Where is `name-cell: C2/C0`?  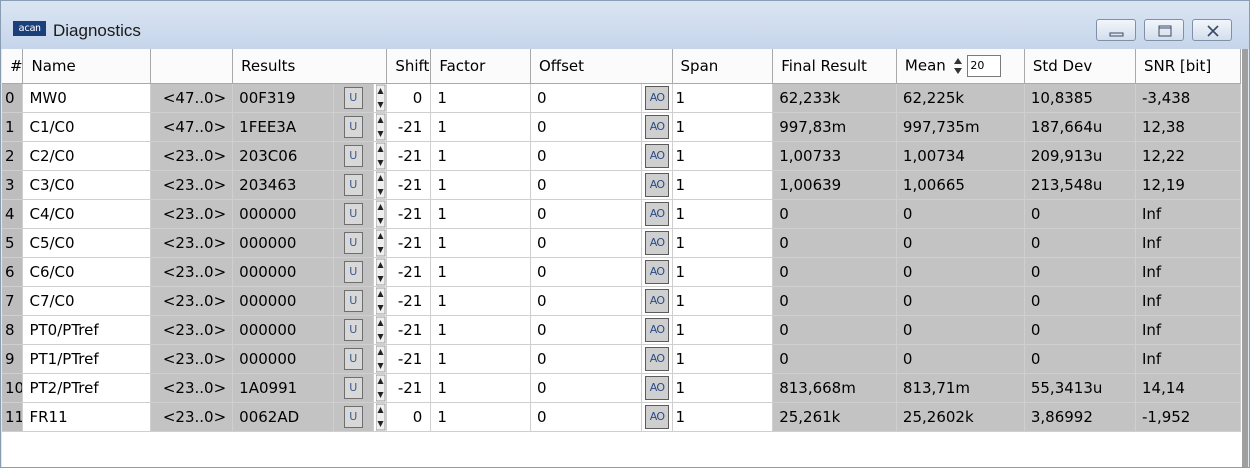 name-cell: C2/C0 is located at coordinates (87, 156).